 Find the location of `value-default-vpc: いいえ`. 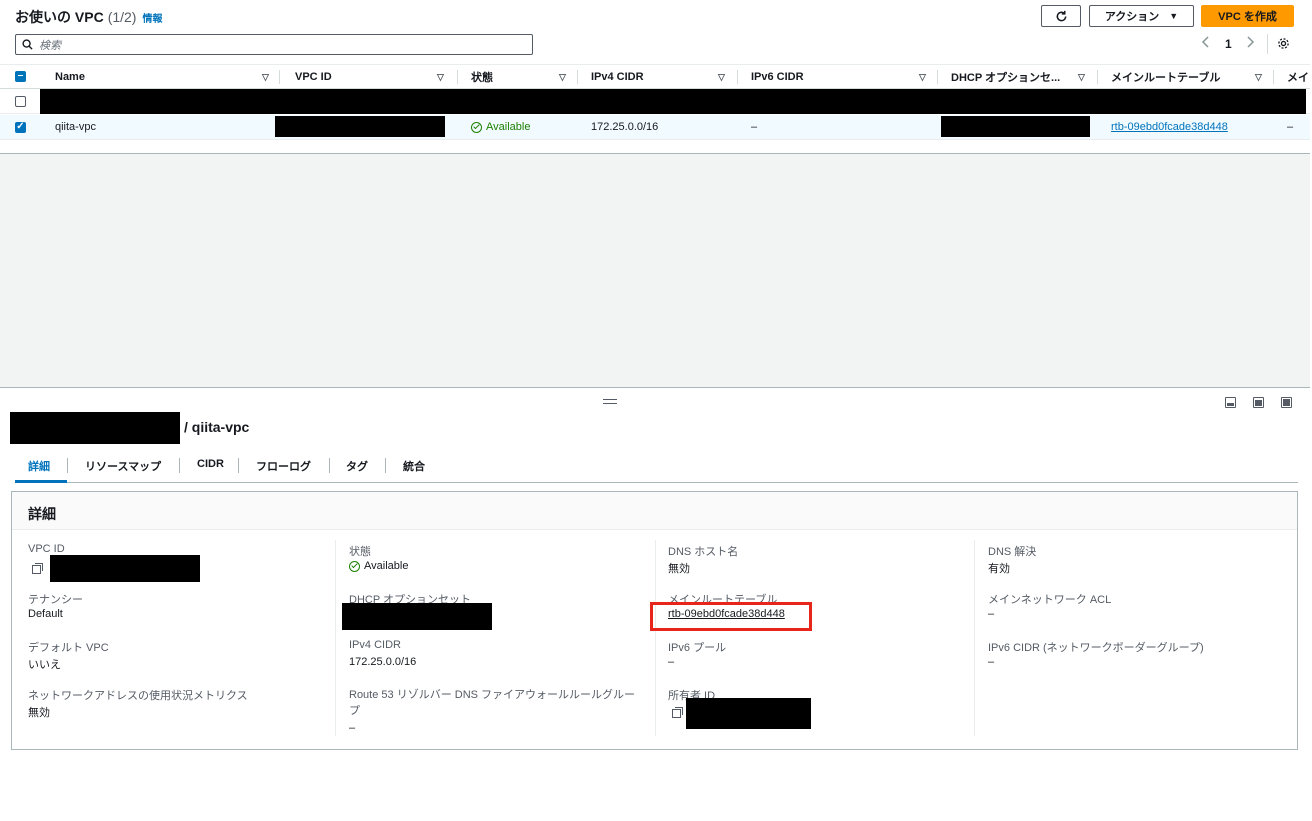

value-default-vpc: いいえ is located at coordinates (44, 665).